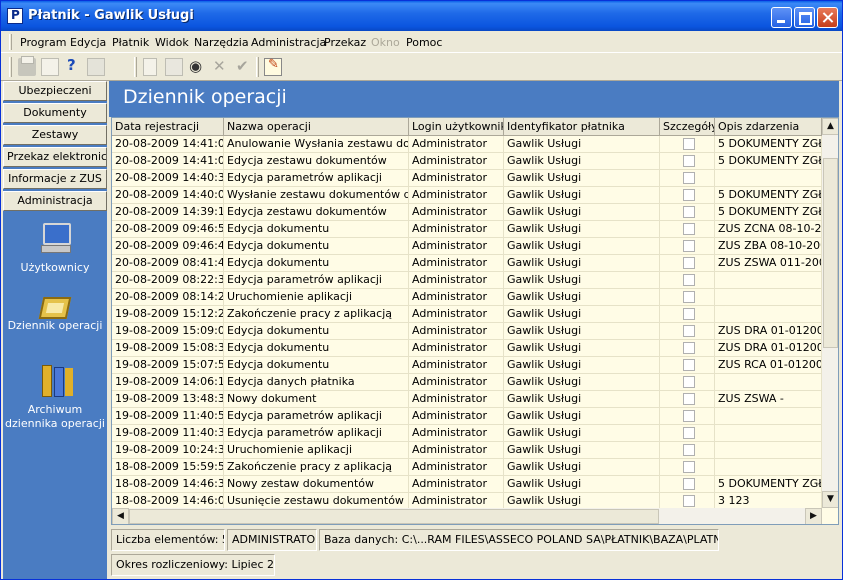  I want to click on menu-program: Program, so click(43, 42).